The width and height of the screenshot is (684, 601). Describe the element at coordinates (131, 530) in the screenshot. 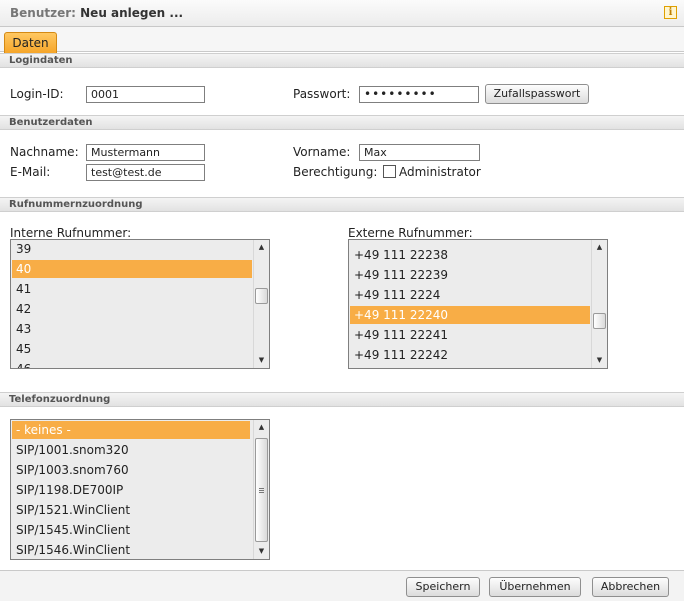

I see `list-item: SIP/1545.WinClient` at that location.